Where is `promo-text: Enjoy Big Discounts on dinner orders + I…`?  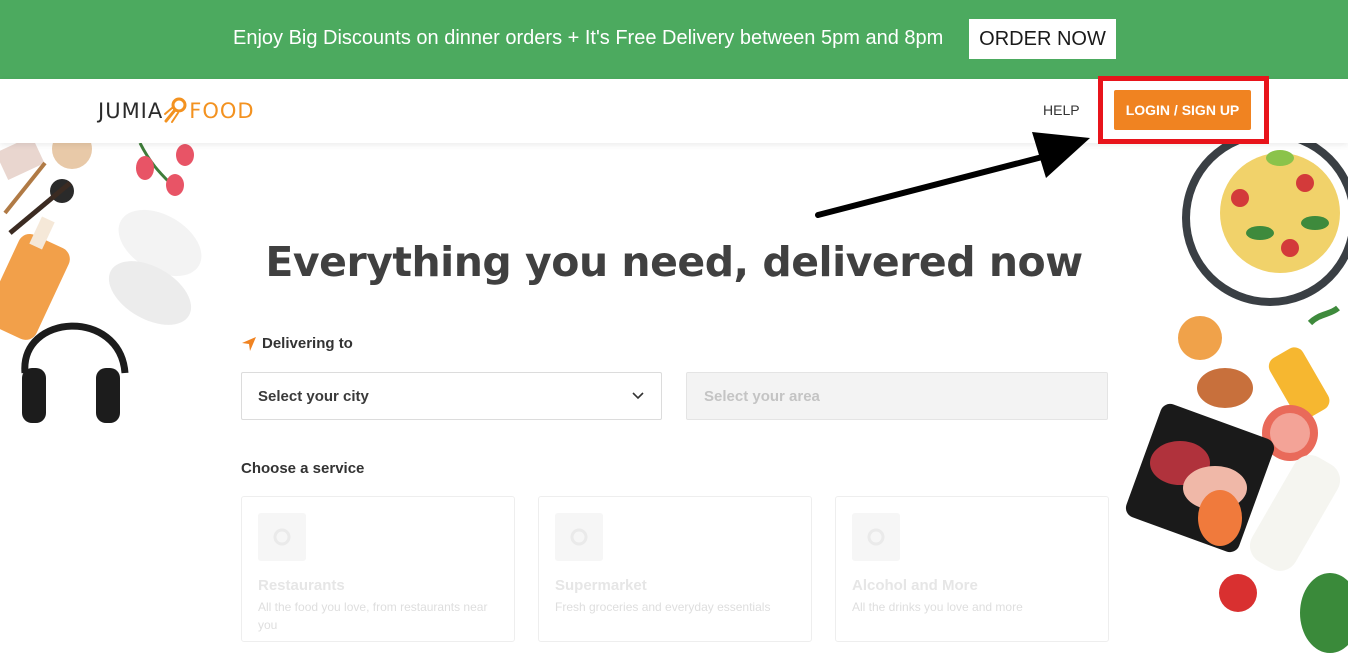 promo-text: Enjoy Big Discounts on dinner orders + I… is located at coordinates (588, 38).